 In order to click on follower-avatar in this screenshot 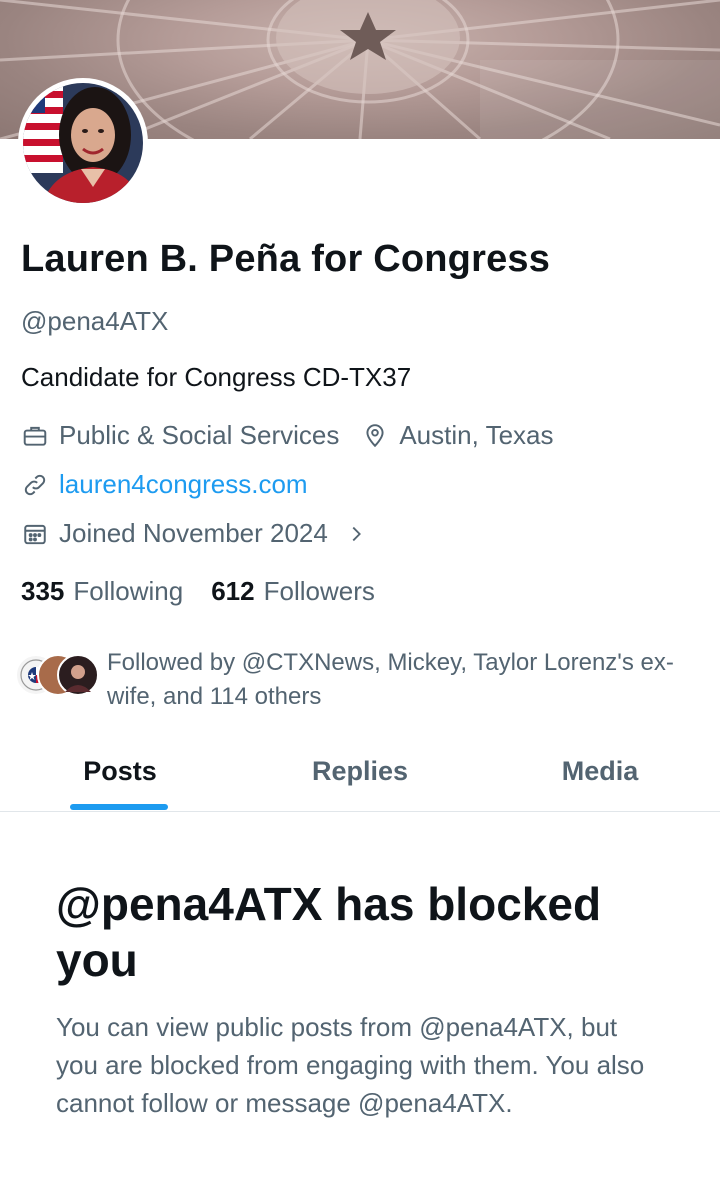, I will do `click(78, 675)`.